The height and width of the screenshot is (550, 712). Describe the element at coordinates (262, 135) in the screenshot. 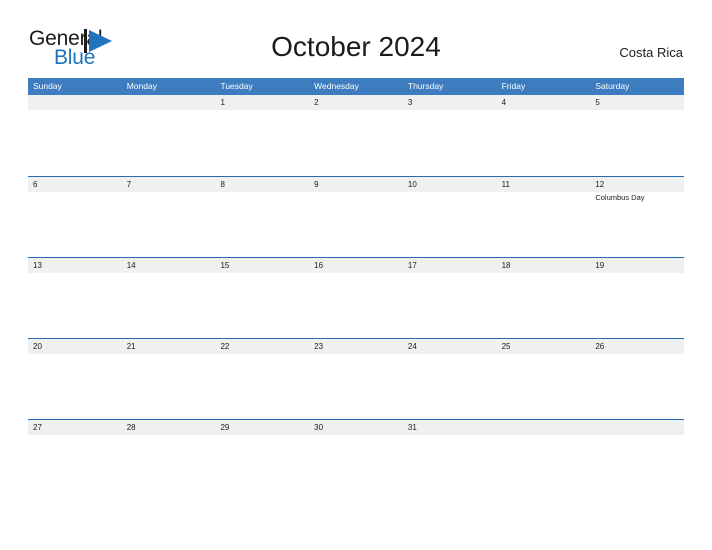

I see `day-cell: 1` at that location.